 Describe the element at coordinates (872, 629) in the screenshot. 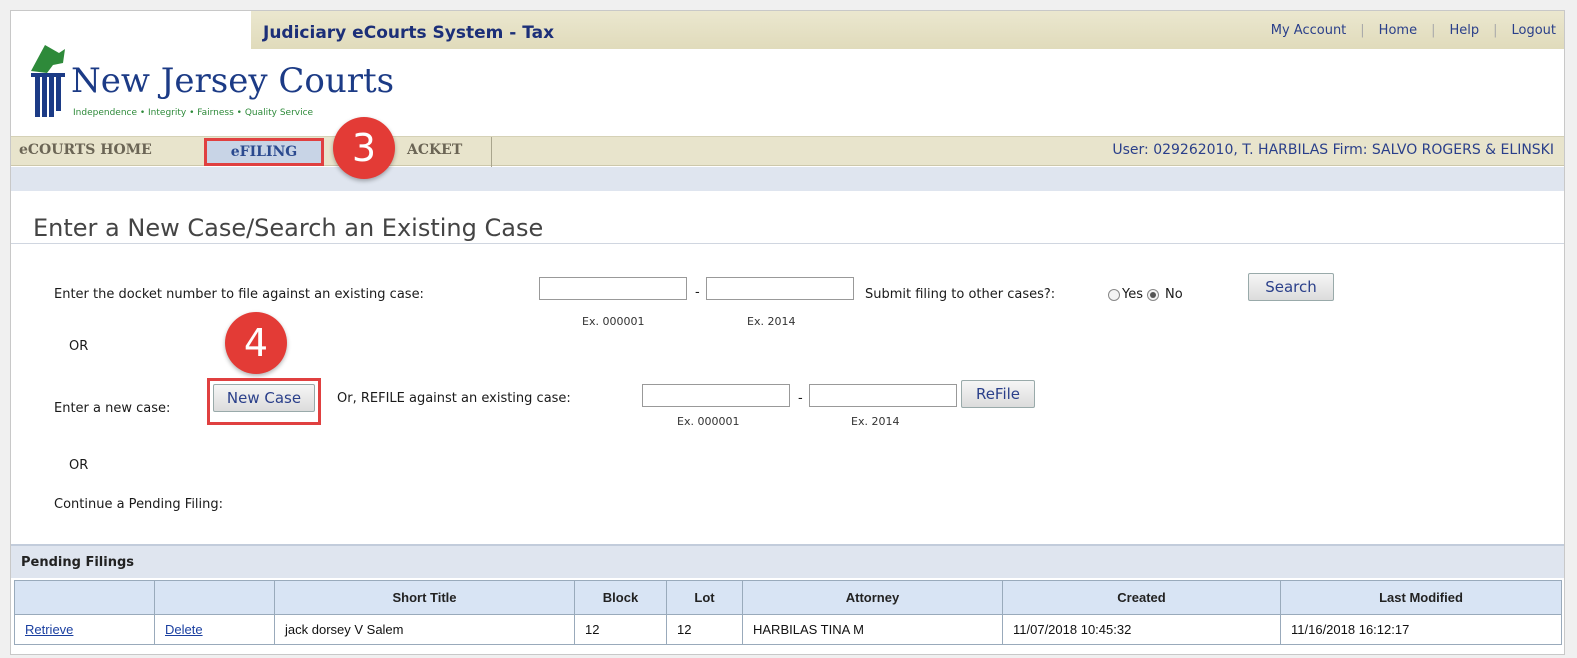

I see `attorney-cell: HARBILAS TINA M` at that location.